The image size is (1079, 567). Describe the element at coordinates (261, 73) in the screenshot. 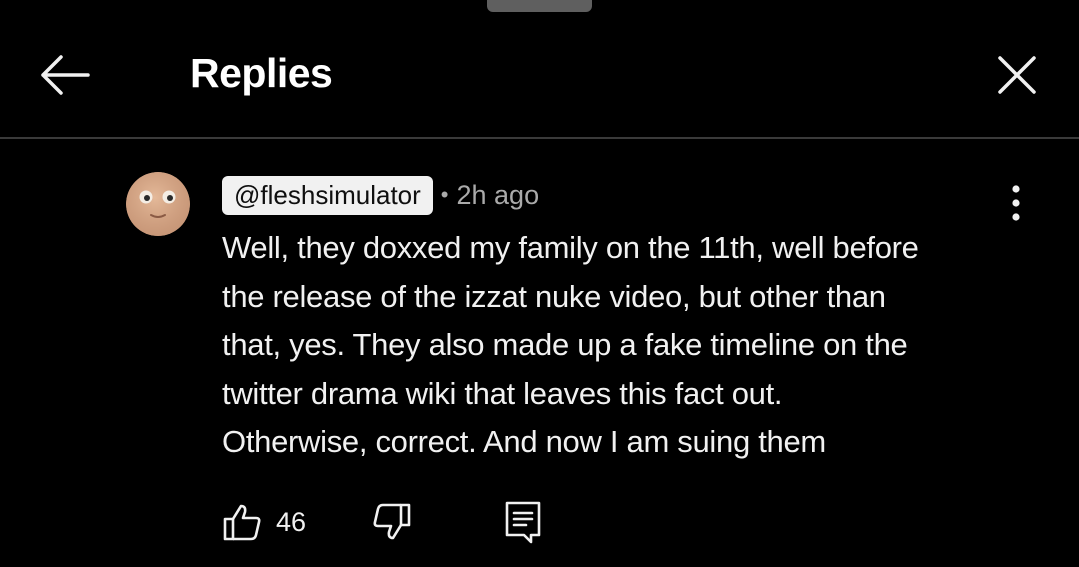

I see `page-title: Replies` at that location.